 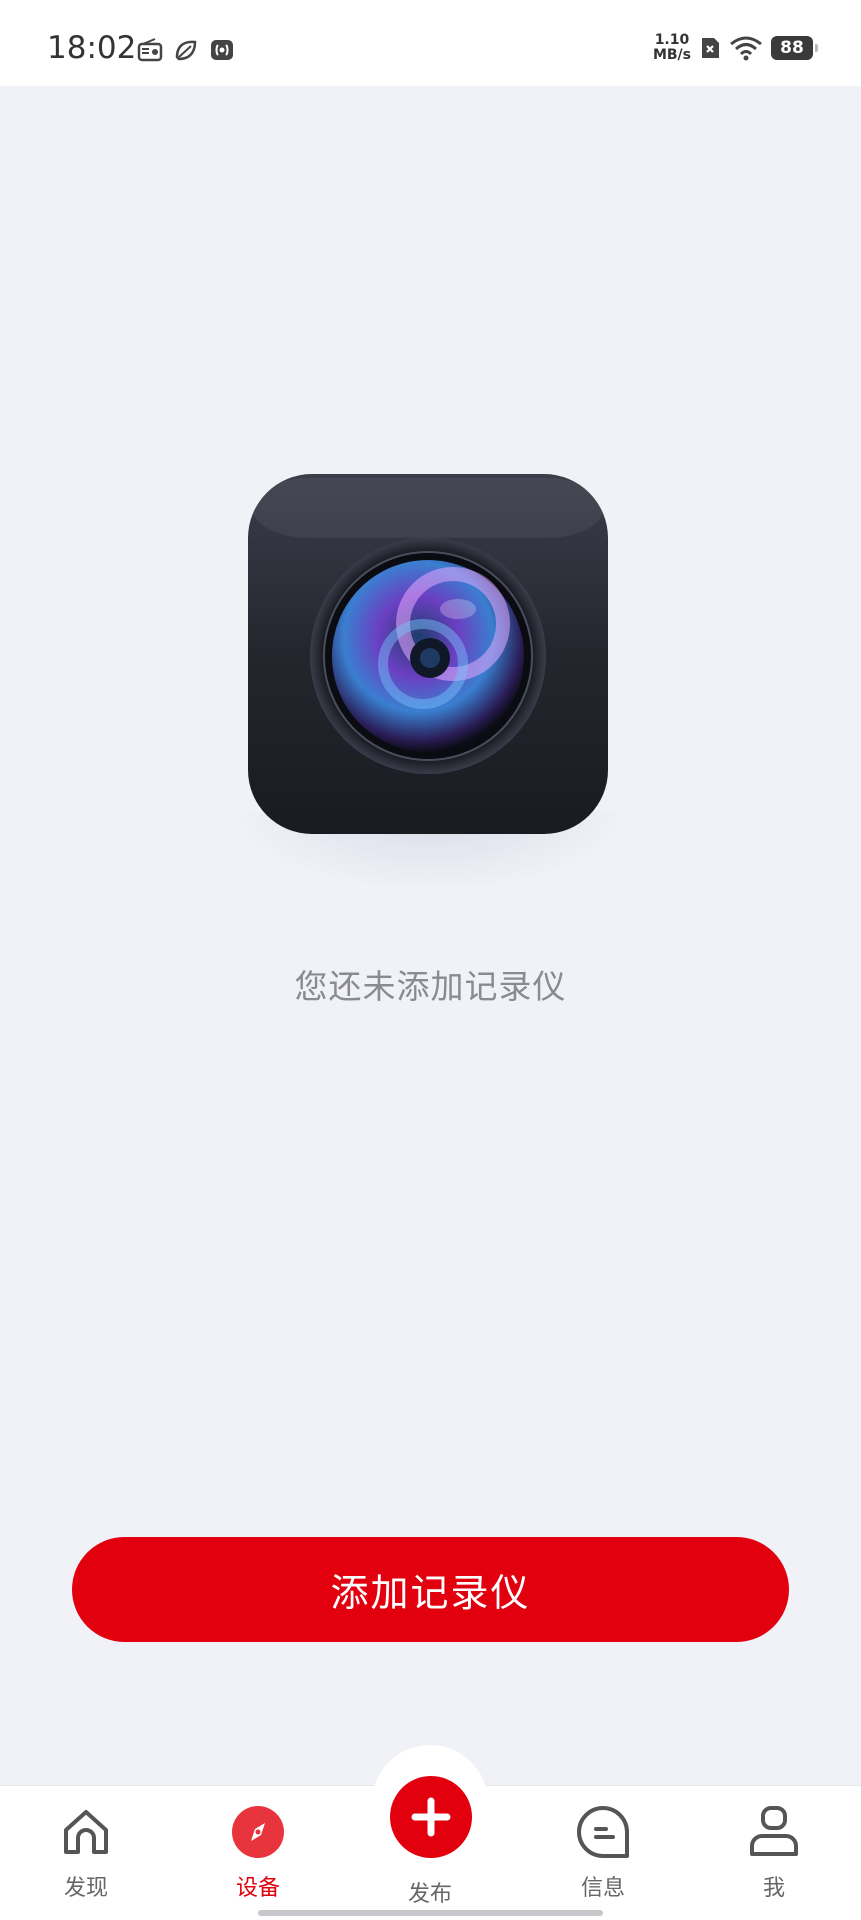 What do you see at coordinates (671, 47) in the screenshot?
I see `network-speed: 1.10 MB/s` at bounding box center [671, 47].